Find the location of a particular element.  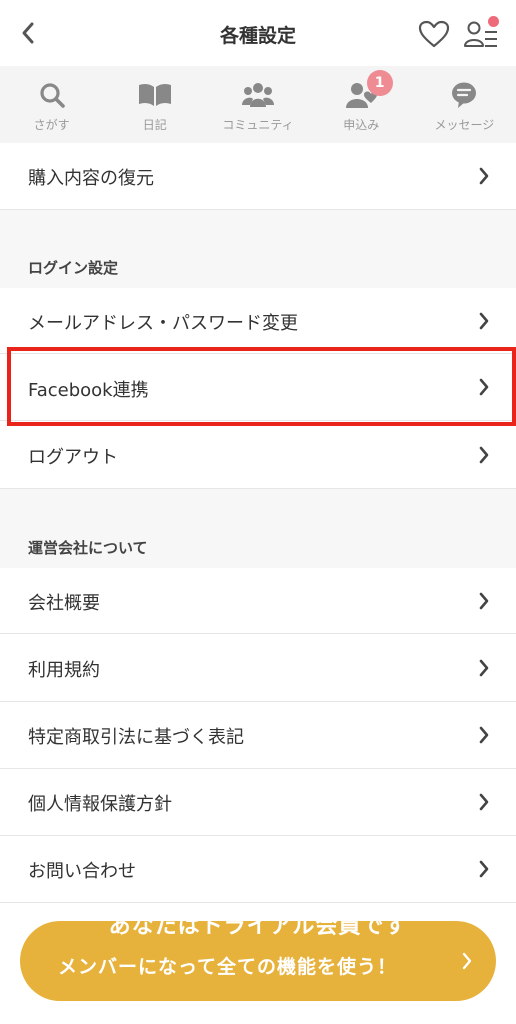

terms-row: 利用規約 is located at coordinates (258, 668).